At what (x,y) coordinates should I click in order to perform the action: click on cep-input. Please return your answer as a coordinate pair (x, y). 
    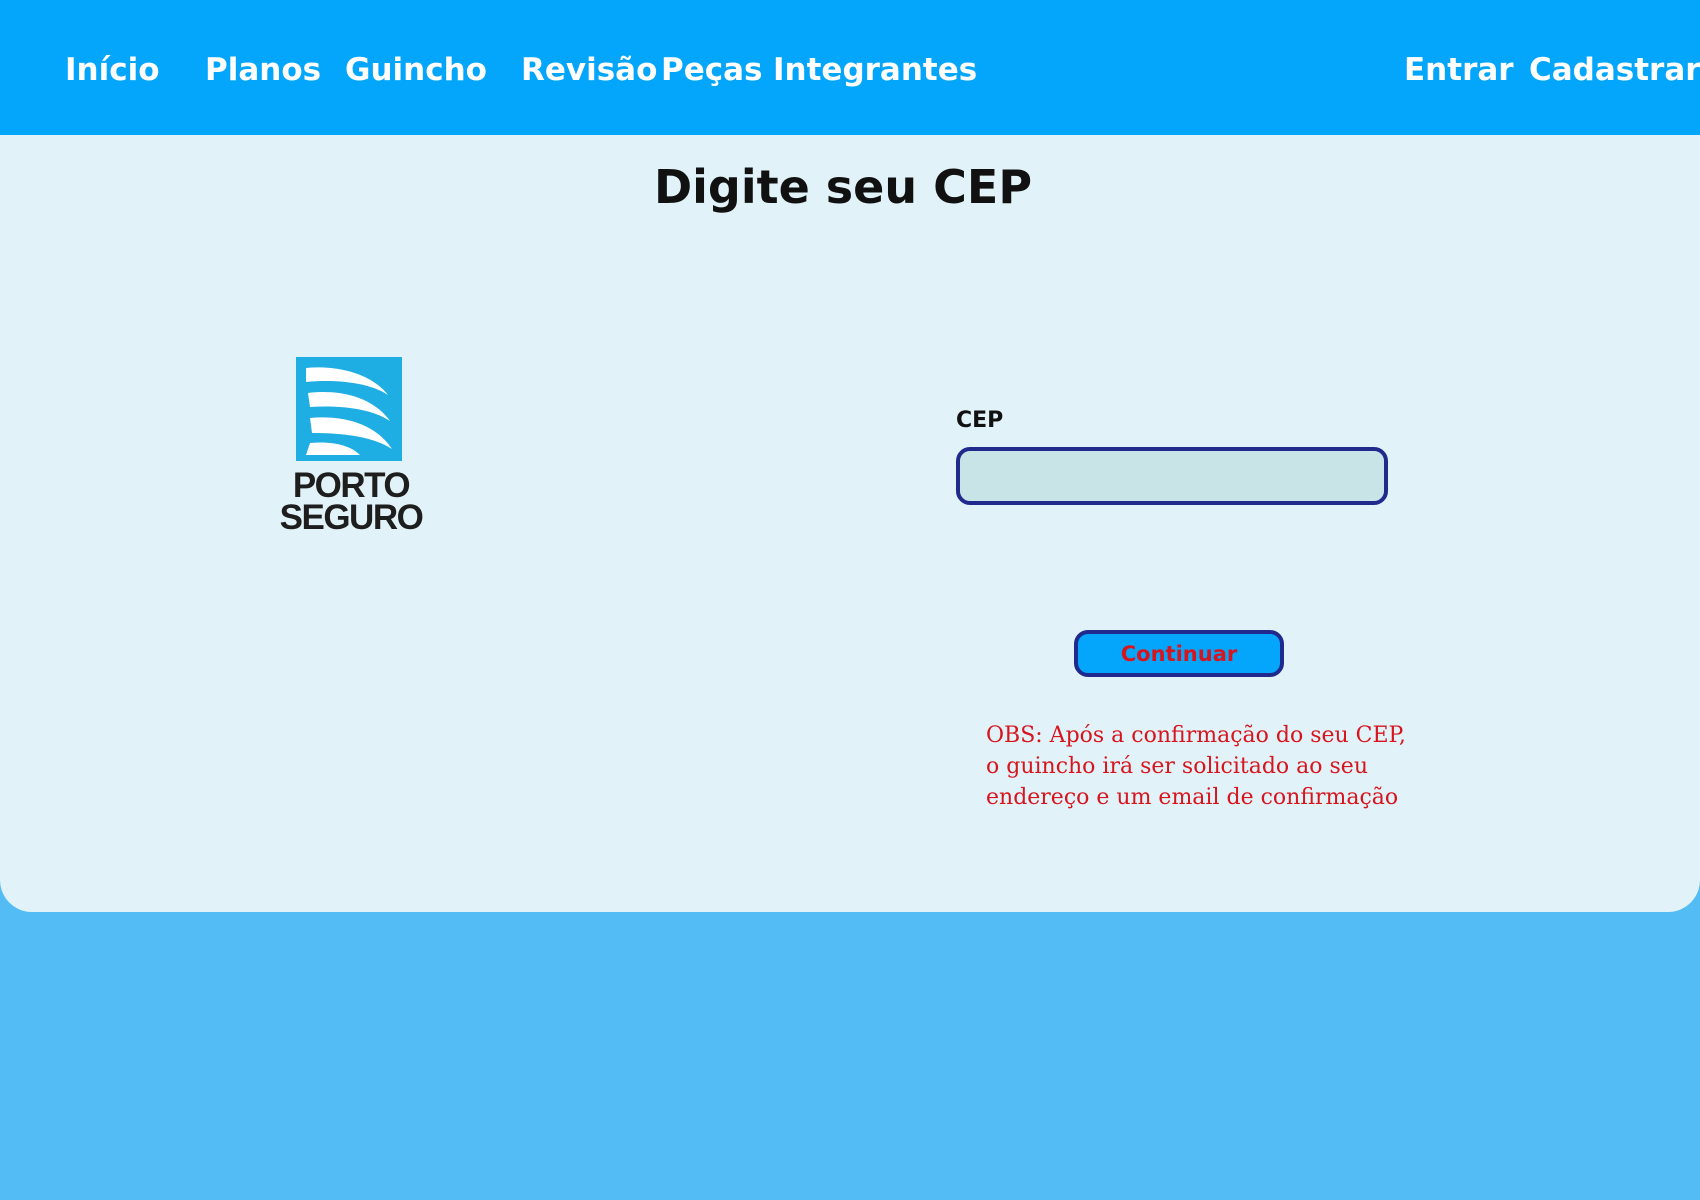
    Looking at the image, I should click on (1172, 476).